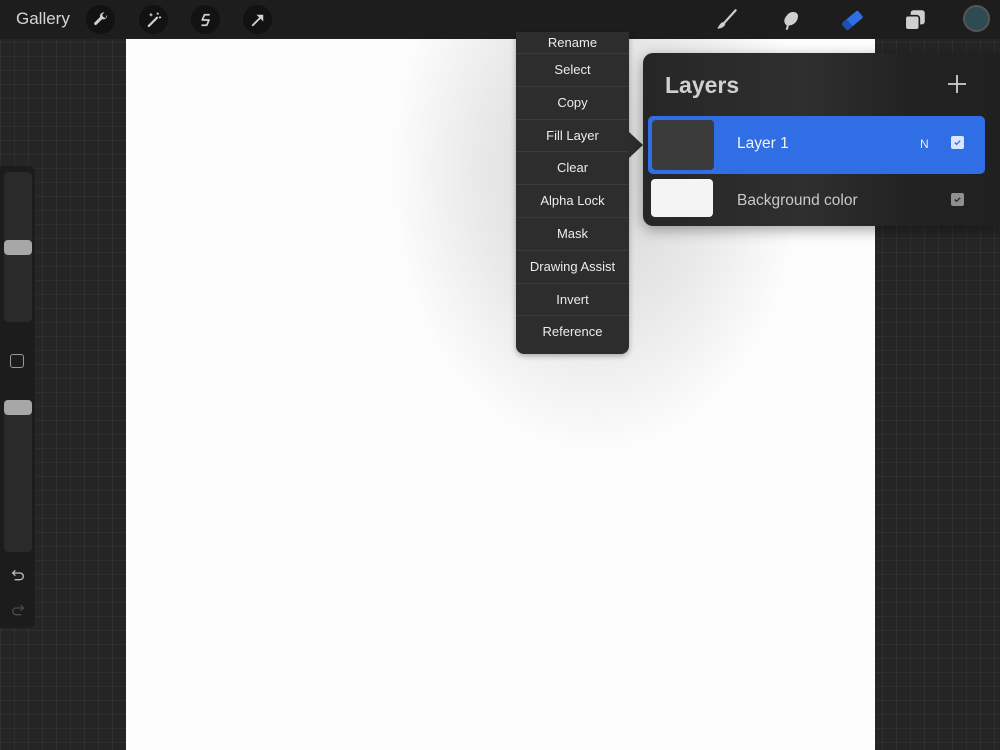 The image size is (1000, 750). What do you see at coordinates (43, 19) in the screenshot?
I see `gallery-button: Gallery` at bounding box center [43, 19].